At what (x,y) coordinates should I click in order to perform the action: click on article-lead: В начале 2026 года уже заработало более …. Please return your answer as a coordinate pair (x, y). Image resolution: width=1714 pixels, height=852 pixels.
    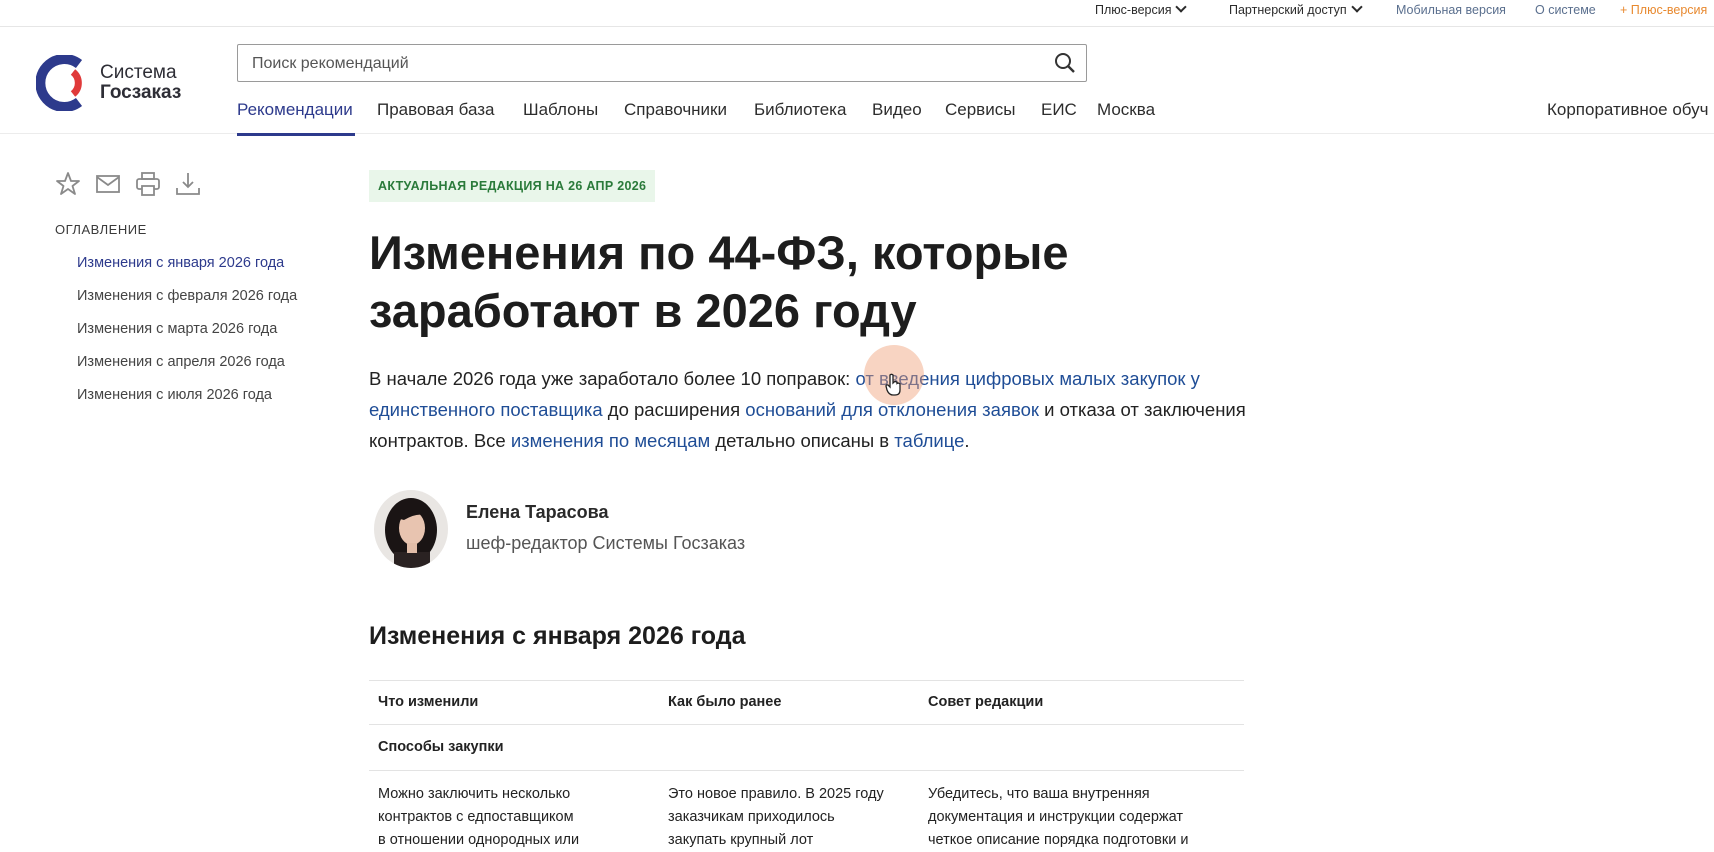
    Looking at the image, I should click on (819, 409).